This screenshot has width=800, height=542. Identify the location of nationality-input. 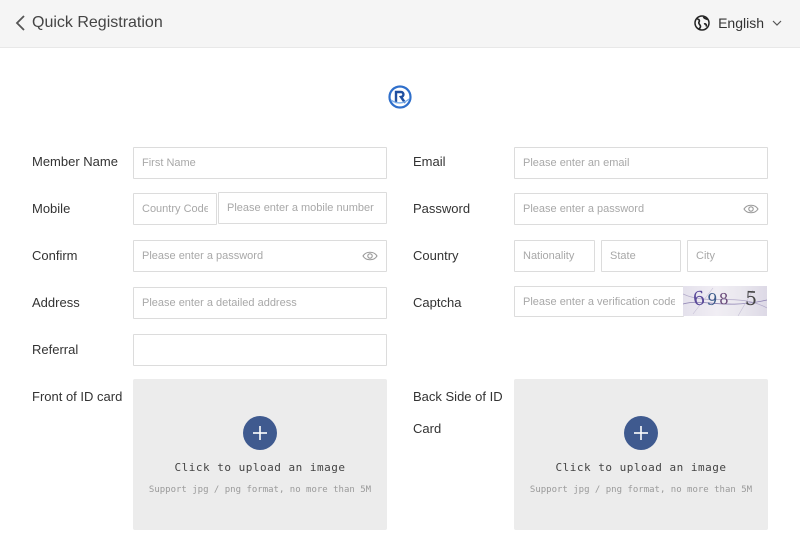
(554, 256).